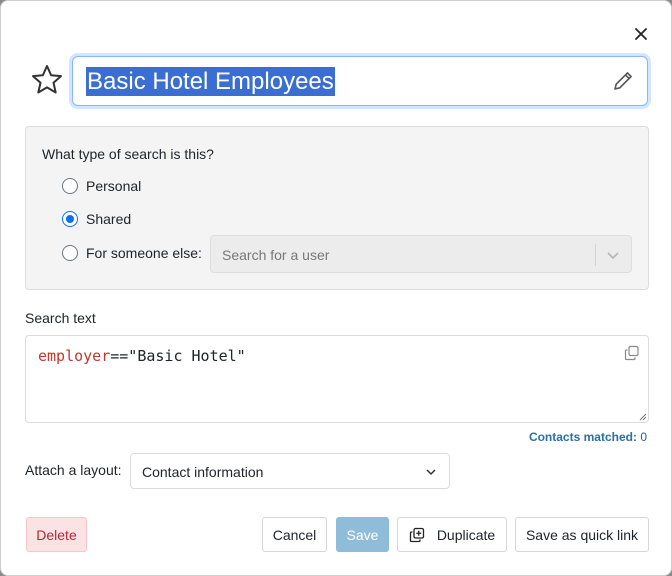 This screenshot has width=672, height=576. I want to click on search-query-code: employer=="Basic Hotel", so click(142, 356).